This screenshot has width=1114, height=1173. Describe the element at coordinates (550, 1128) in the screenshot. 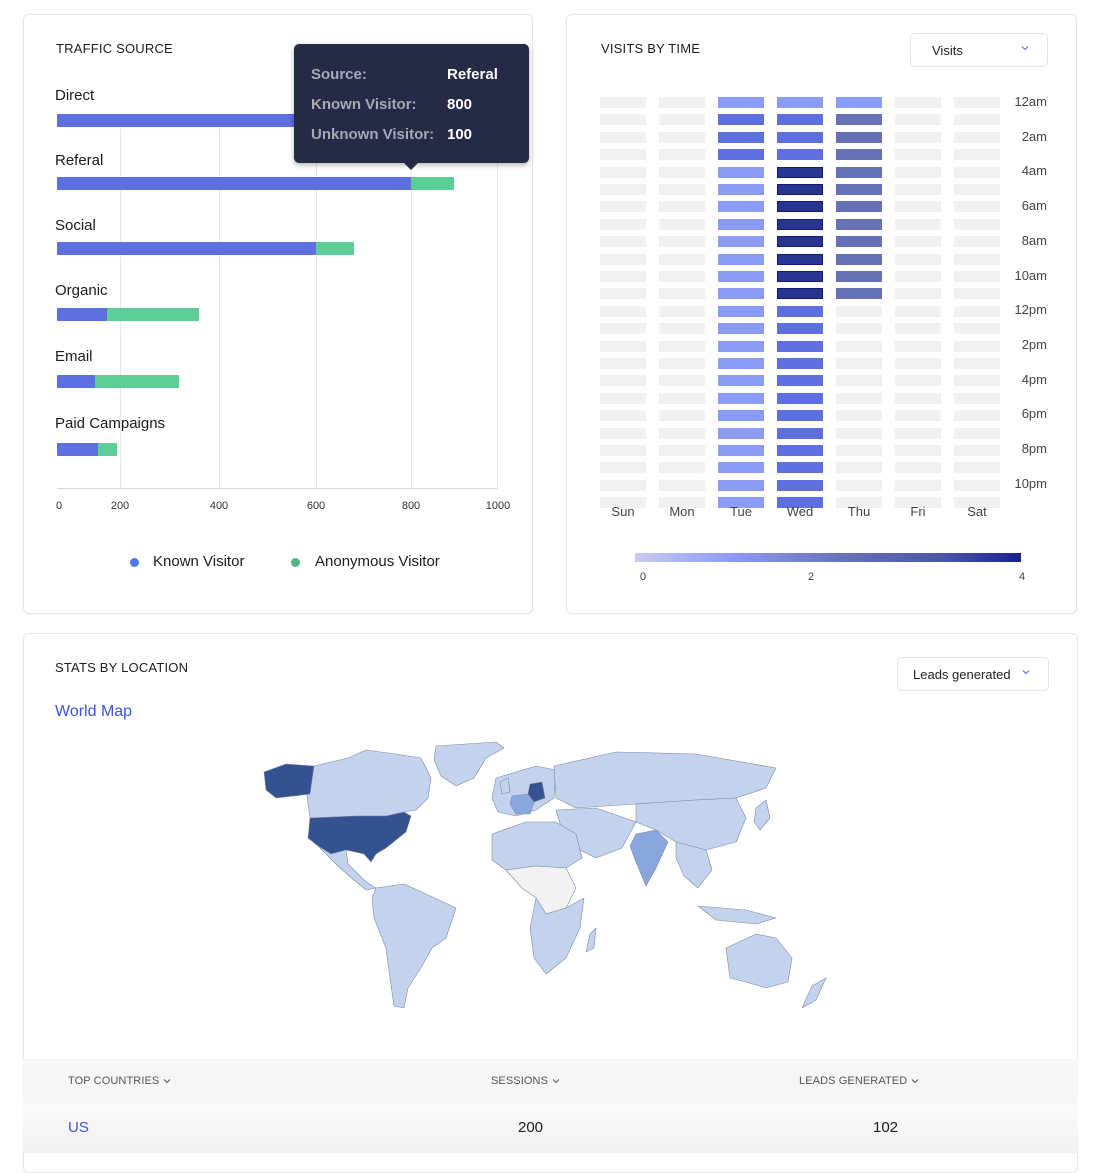

I see `table-row: US 200 102` at that location.